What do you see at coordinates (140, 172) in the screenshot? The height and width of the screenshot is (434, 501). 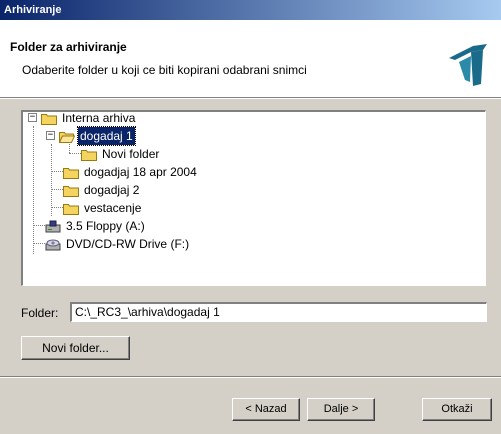 I see `tree-item-label: dogadjaj 18 apr 2004` at bounding box center [140, 172].